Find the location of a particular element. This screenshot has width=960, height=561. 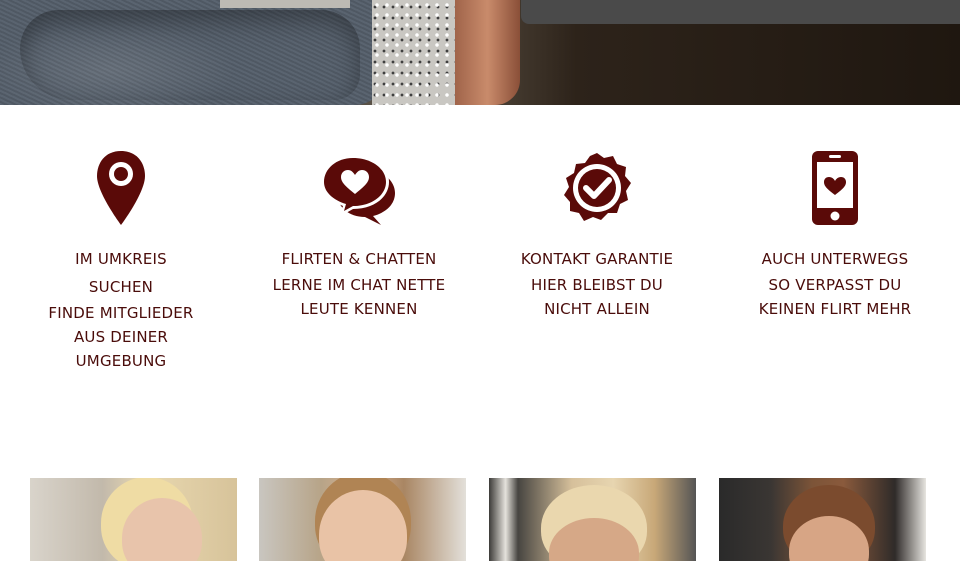

badge-check-icon is located at coordinates (597, 187).